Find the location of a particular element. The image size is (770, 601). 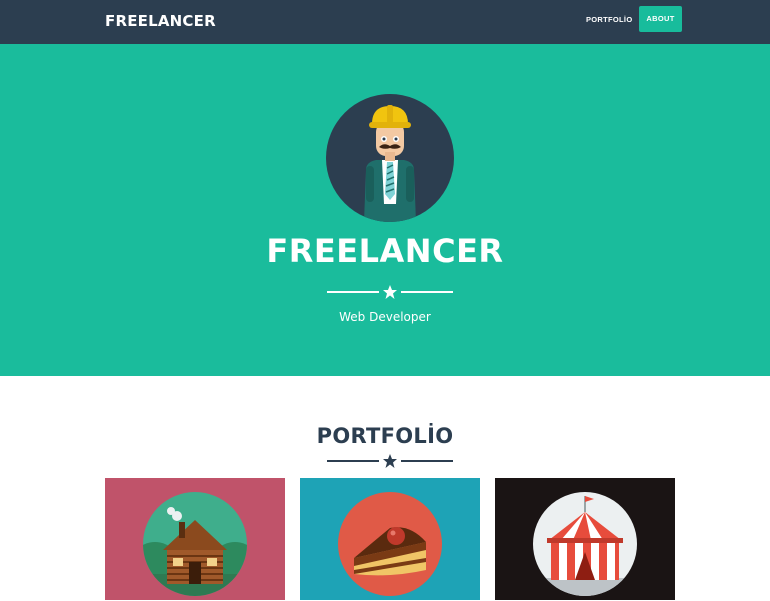

brand-link: FREELANCER is located at coordinates (160, 21).